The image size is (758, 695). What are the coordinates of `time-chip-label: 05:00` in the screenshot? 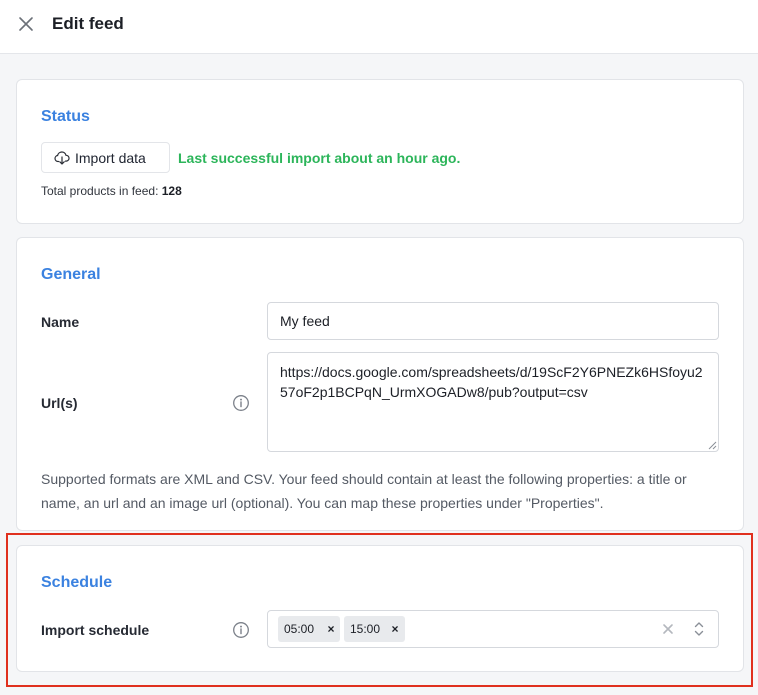 It's located at (299, 629).